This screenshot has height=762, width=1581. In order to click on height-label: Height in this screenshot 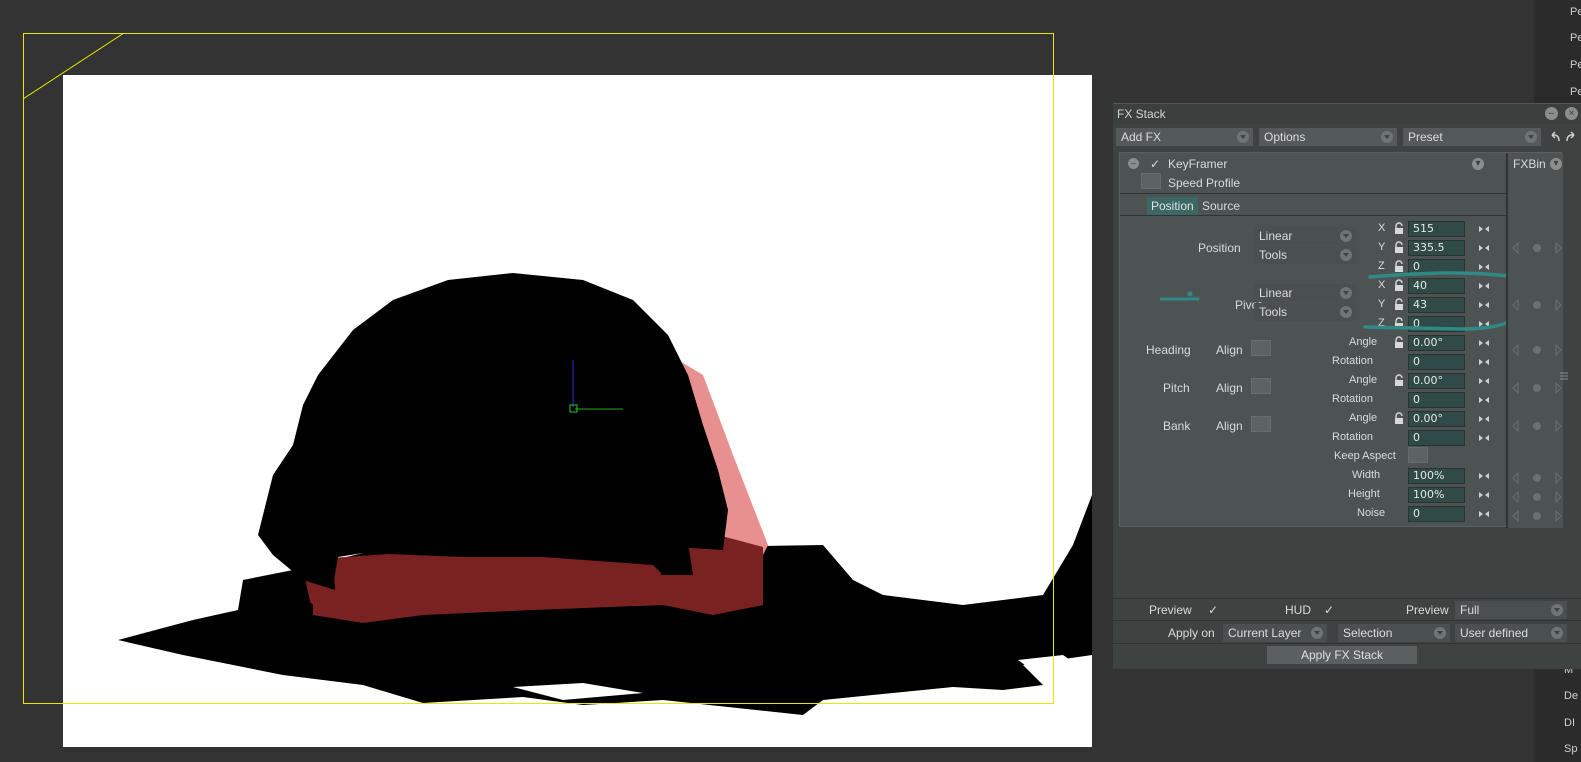, I will do `click(1364, 494)`.